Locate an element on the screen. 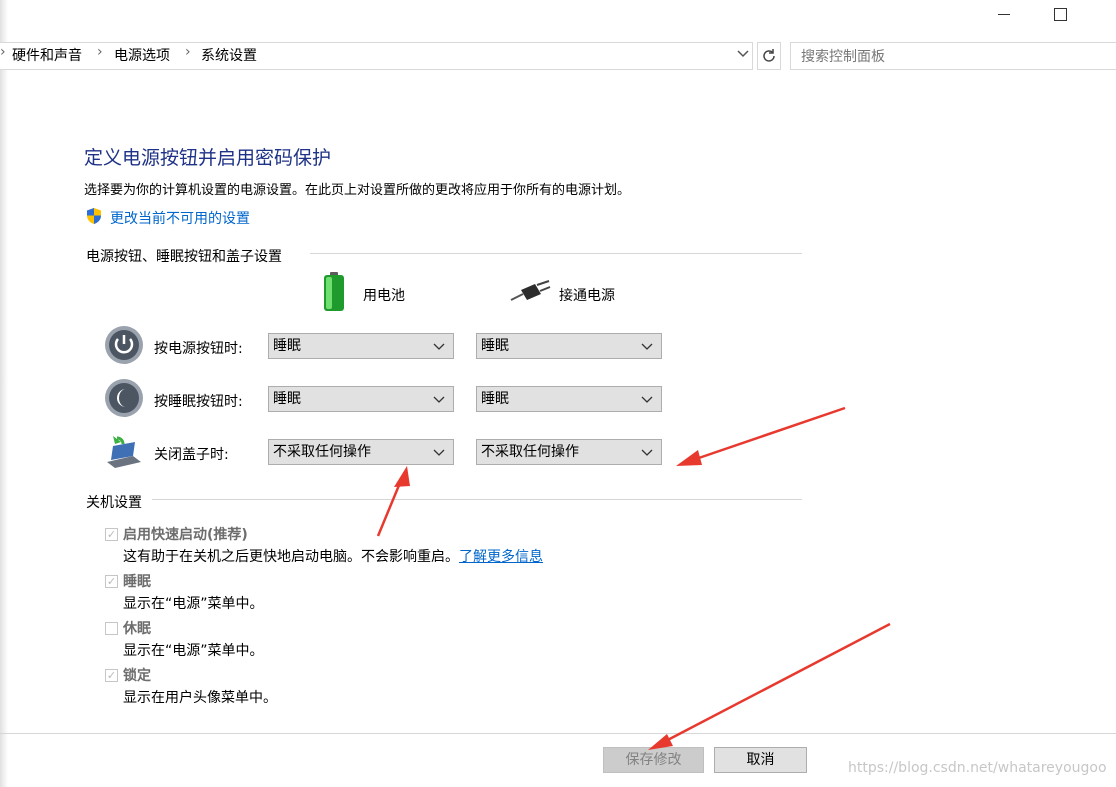 The width and height of the screenshot is (1116, 787). lock-description: 显示在用户头像菜单中。 is located at coordinates (200, 698).